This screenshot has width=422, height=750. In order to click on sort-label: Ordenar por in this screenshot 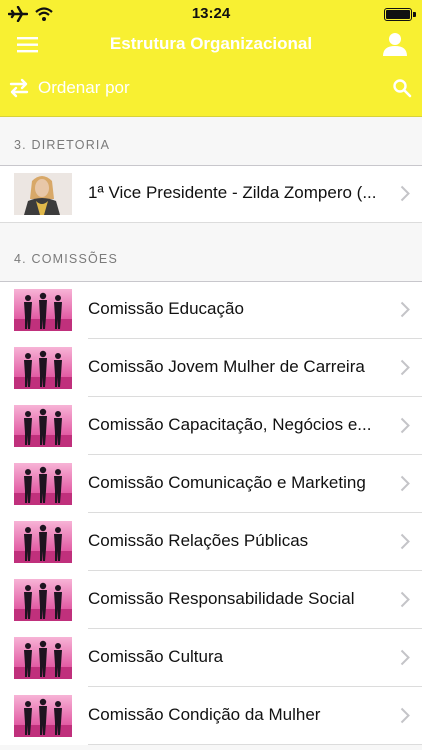, I will do `click(84, 87)`.